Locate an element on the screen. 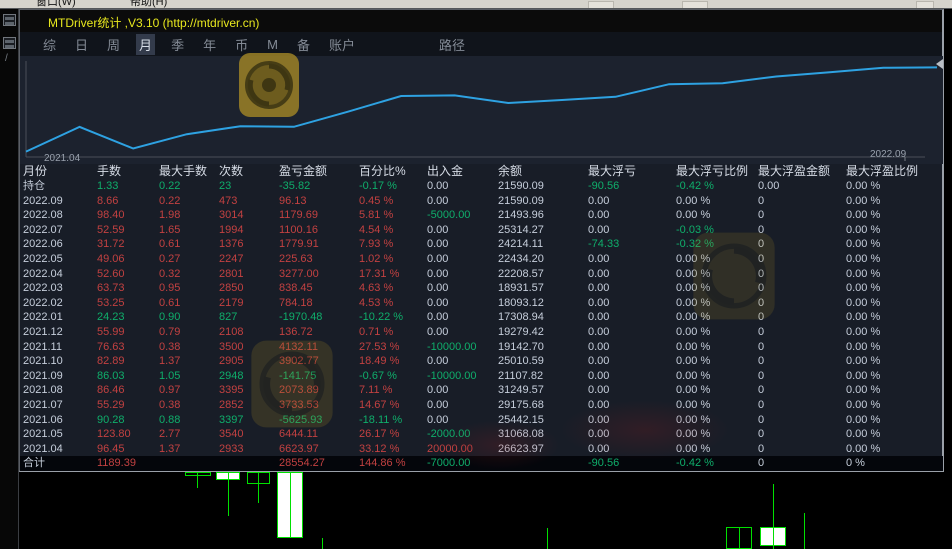  table-cell: 27.53 % is located at coordinates (379, 346).